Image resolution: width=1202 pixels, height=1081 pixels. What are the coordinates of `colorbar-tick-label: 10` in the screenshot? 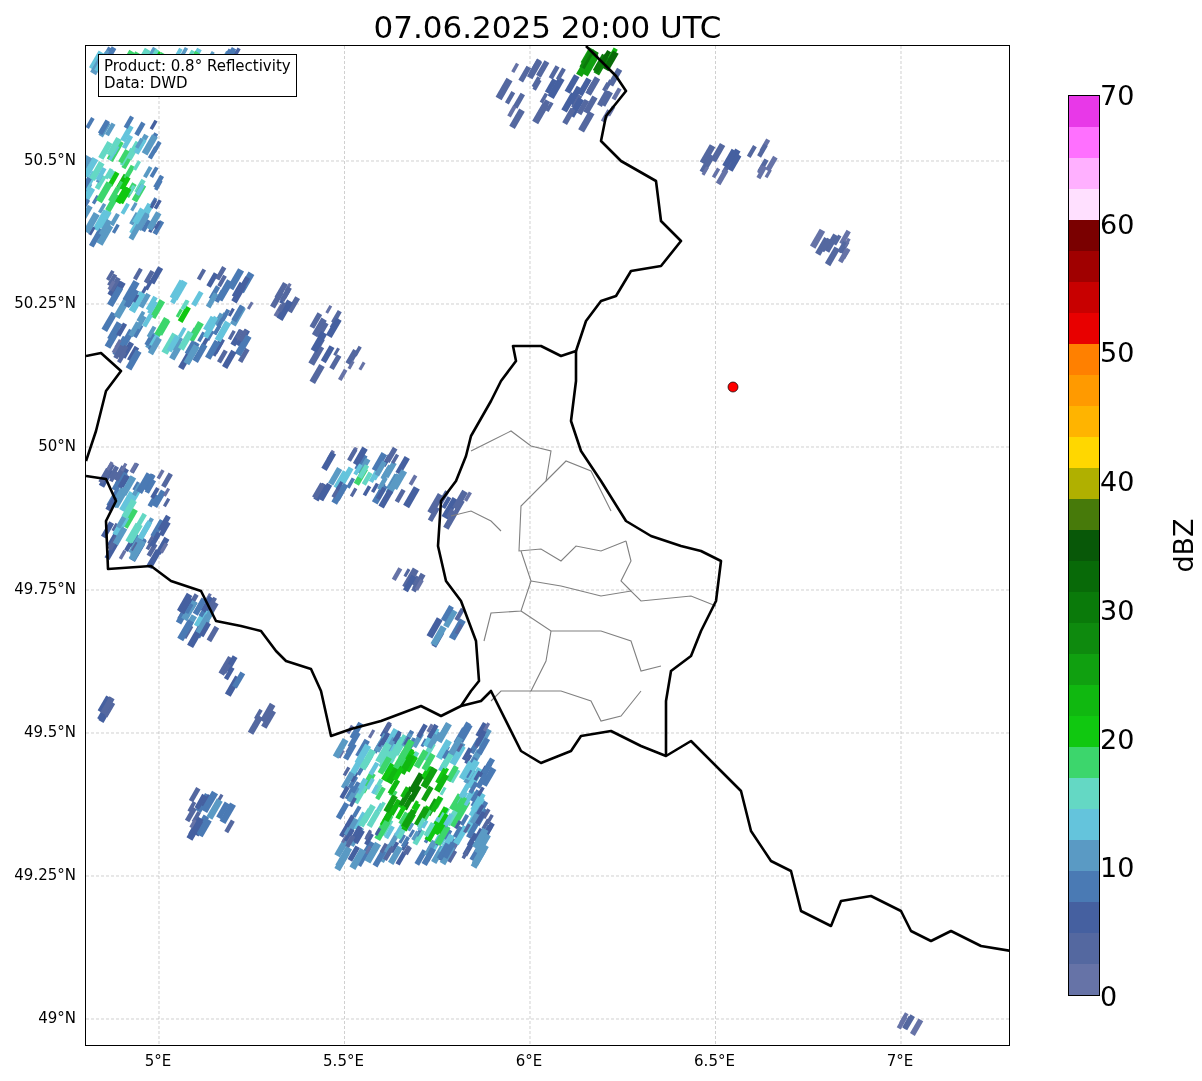 It's located at (1117, 867).